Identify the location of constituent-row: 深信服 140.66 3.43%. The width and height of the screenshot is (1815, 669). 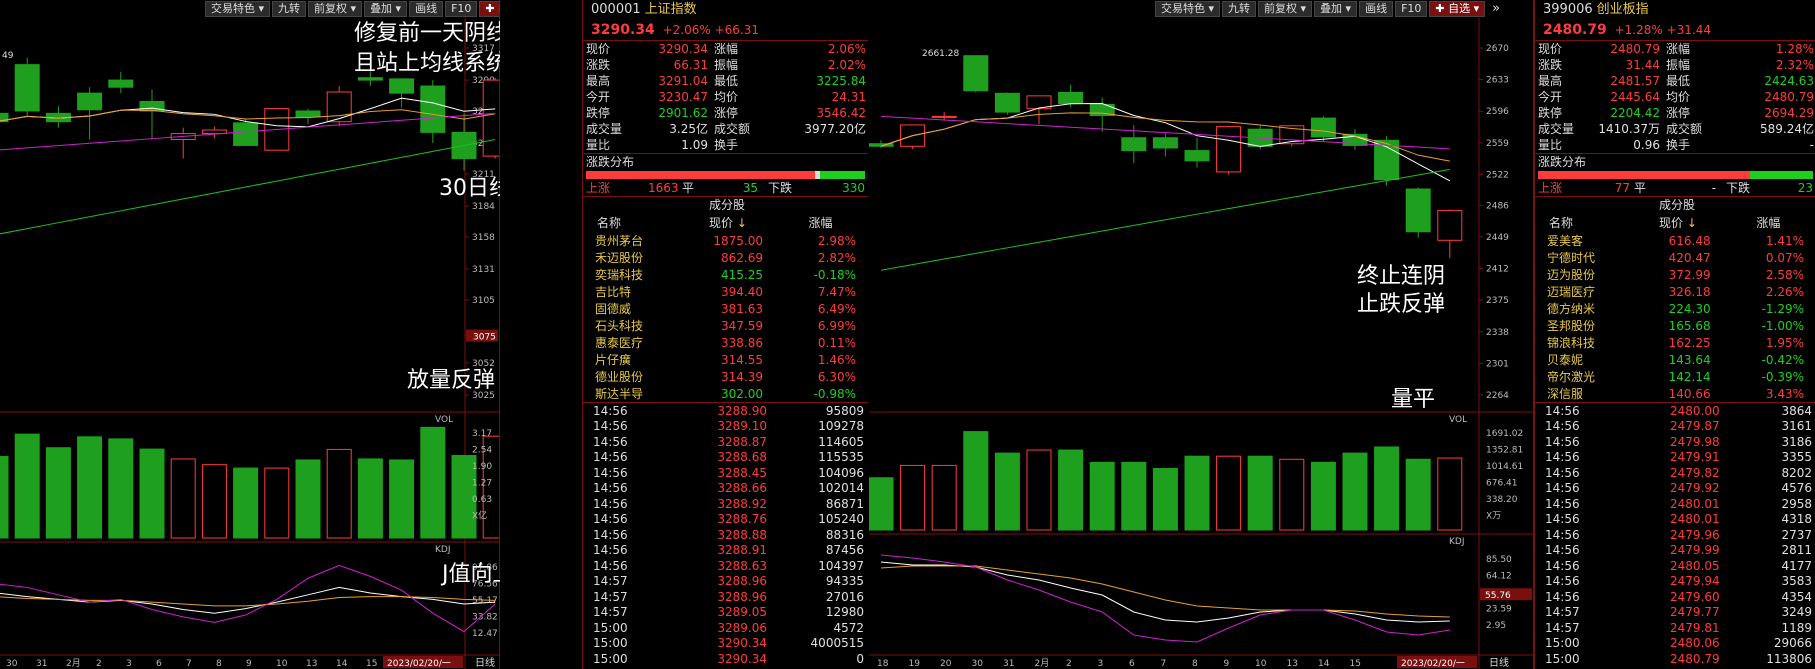
(1675, 393).